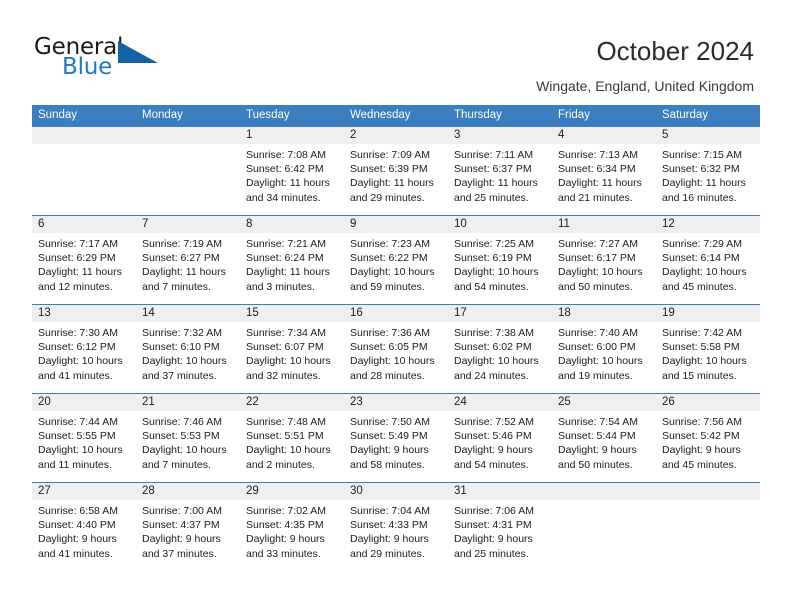  Describe the element at coordinates (699, 375) in the screenshot. I see `daylight-text-line2: and 15 minutes.` at that location.